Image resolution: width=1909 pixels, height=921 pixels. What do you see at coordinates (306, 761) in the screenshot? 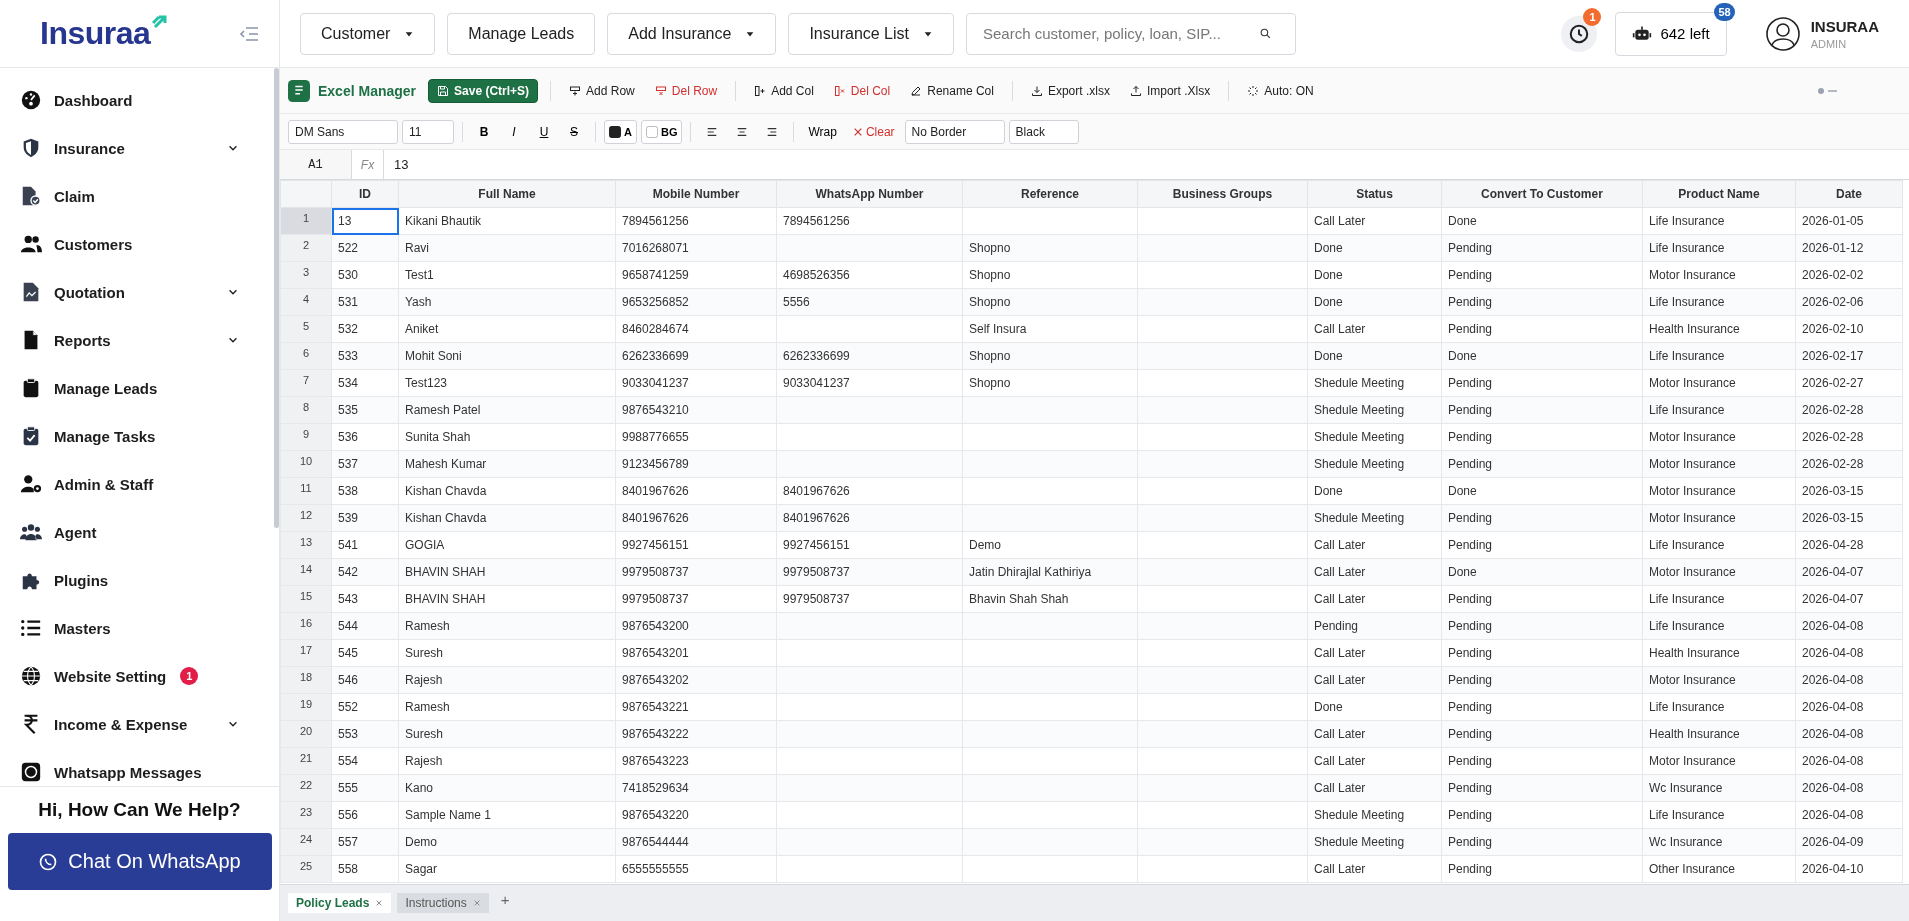
I see `row-number: 21` at bounding box center [306, 761].